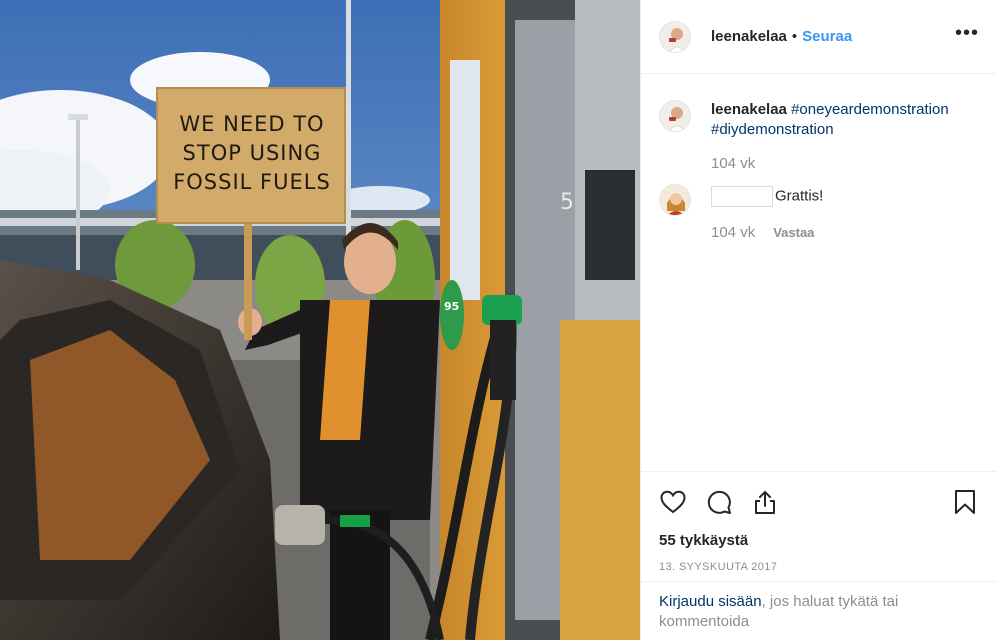  Describe the element at coordinates (819, 522) in the screenshot. I see `post-actions-section: 55 tykkäystä 13. SYYSKUUTA 2017` at that location.